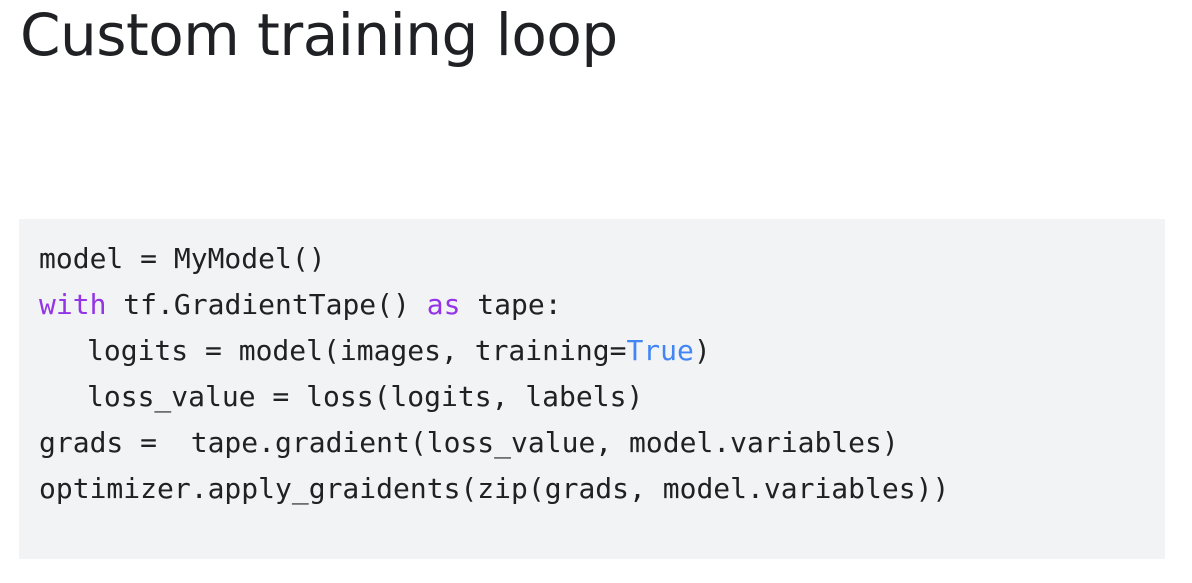 This screenshot has width=1192, height=583. What do you see at coordinates (443, 304) in the screenshot?
I see `keyword-as: as` at bounding box center [443, 304].